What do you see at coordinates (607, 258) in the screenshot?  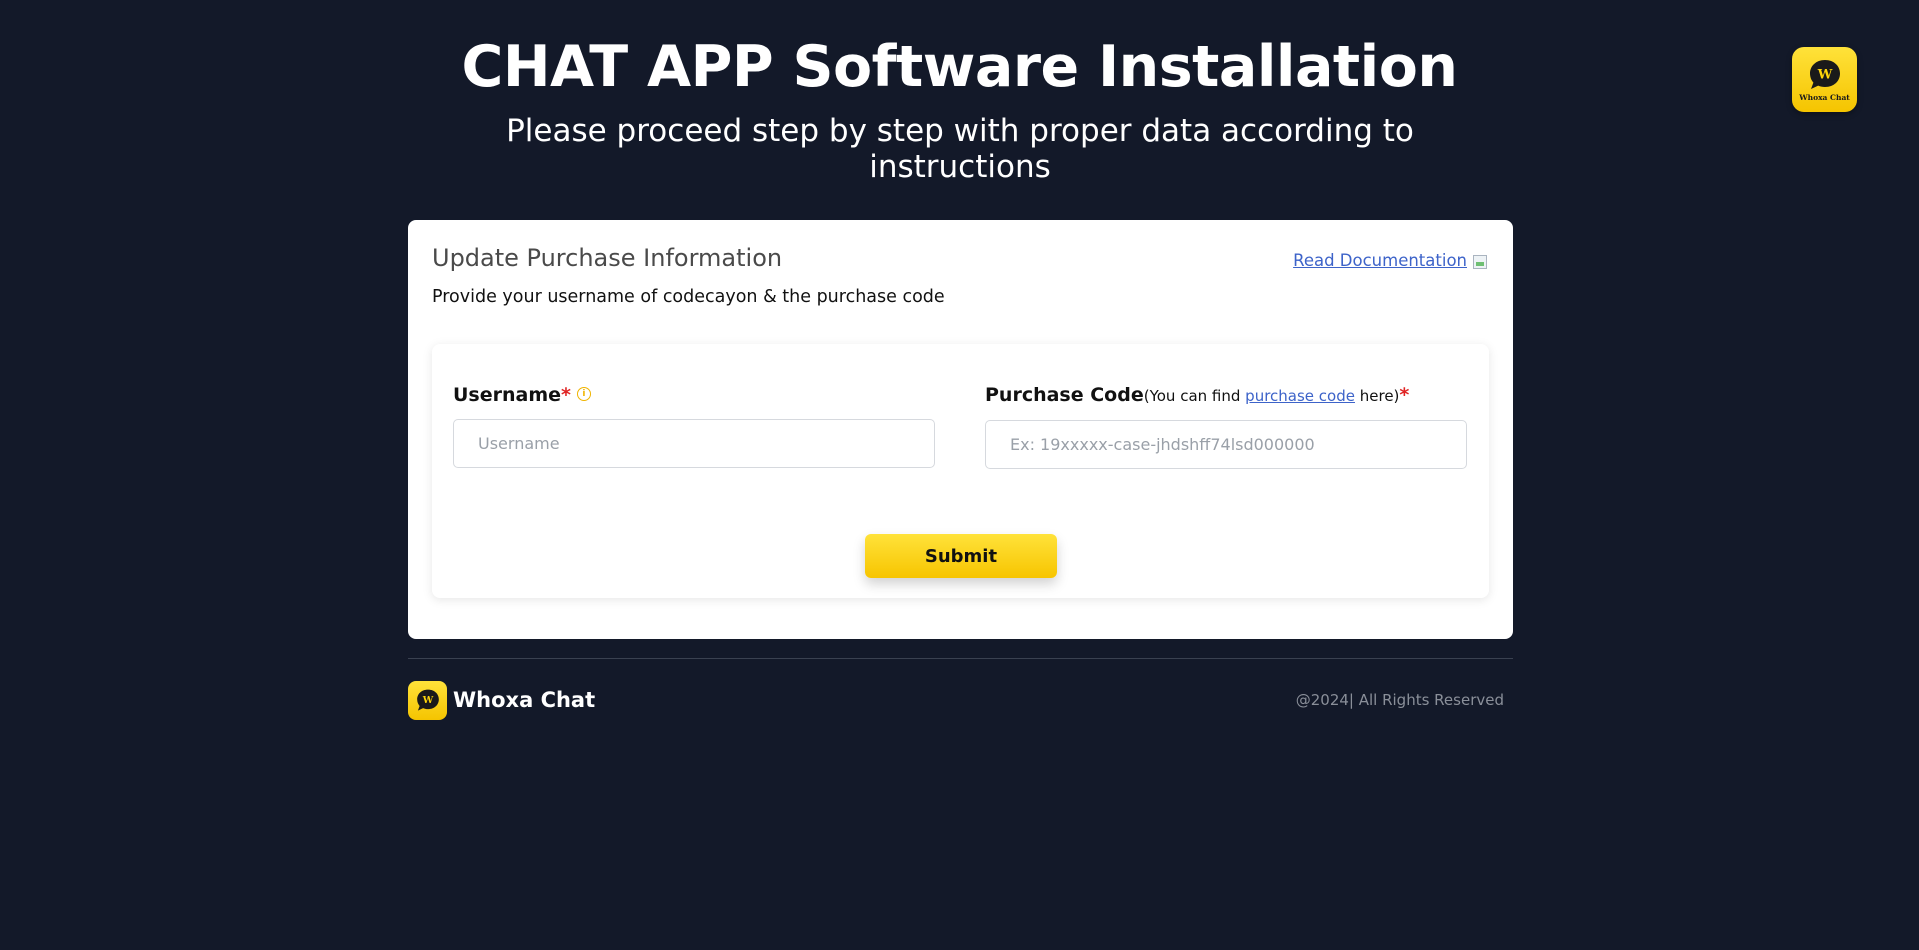 I see `card-title: Update Purchase Information` at bounding box center [607, 258].